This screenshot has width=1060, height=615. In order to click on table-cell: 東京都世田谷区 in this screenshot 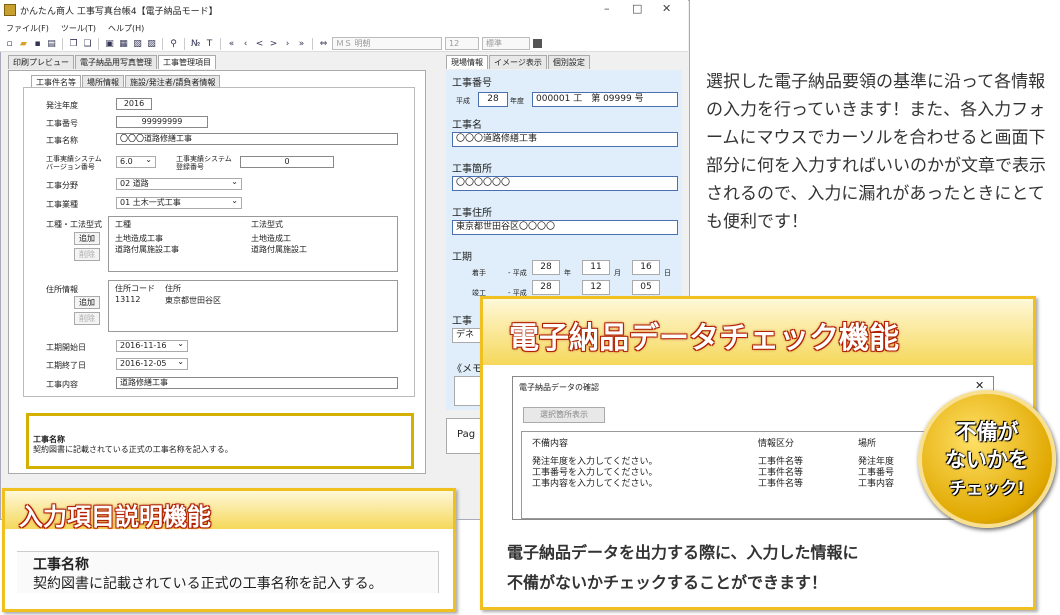, I will do `click(193, 300)`.